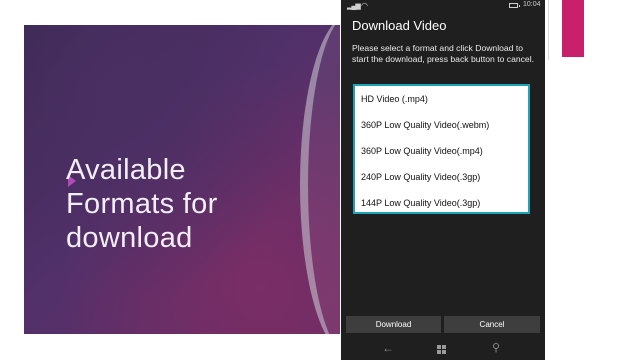 Image resolution: width=640 pixels, height=360 pixels. Describe the element at coordinates (443, 5) in the screenshot. I see `status-bar: ▂▄▆ ◠ 10:04` at that location.